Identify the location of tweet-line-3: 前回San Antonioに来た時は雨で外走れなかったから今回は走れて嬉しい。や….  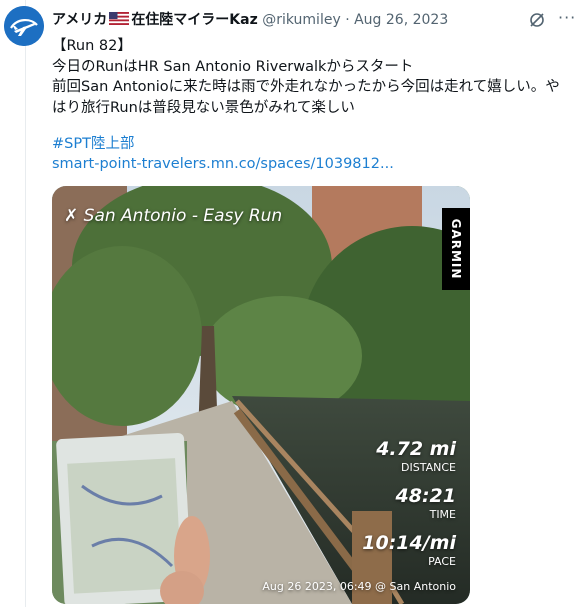
(306, 97).